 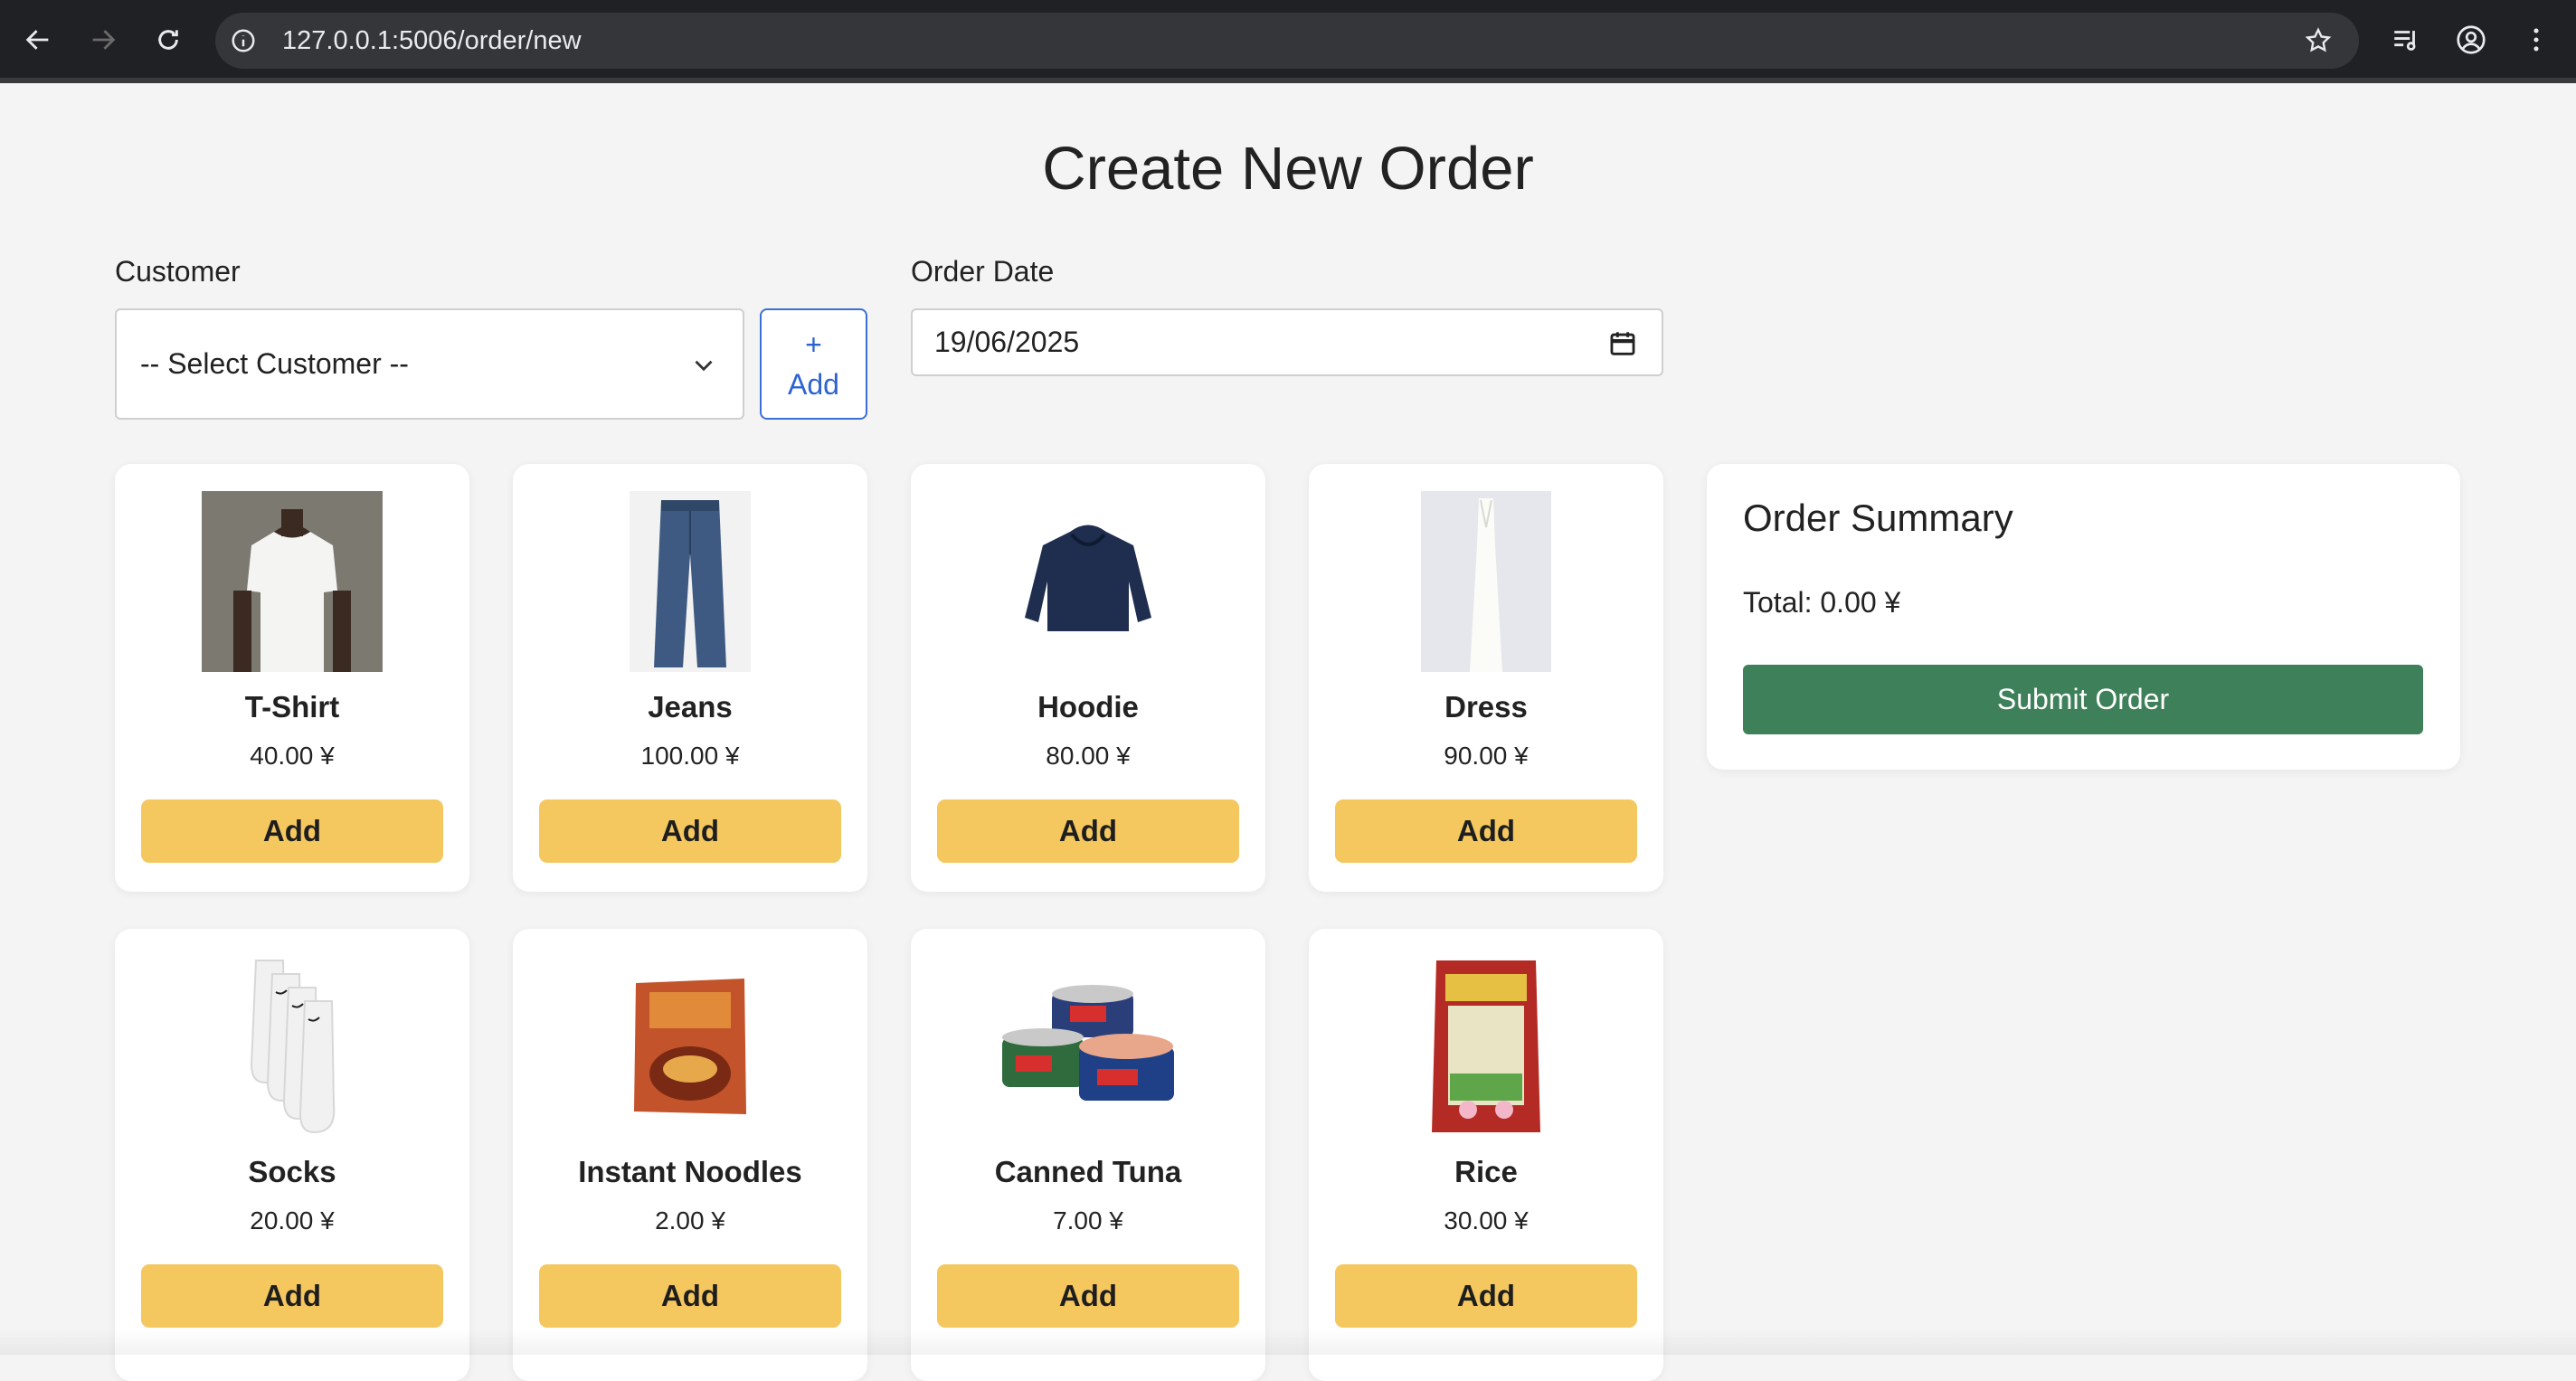 What do you see at coordinates (2471, 40) in the screenshot?
I see `profile-icon` at bounding box center [2471, 40].